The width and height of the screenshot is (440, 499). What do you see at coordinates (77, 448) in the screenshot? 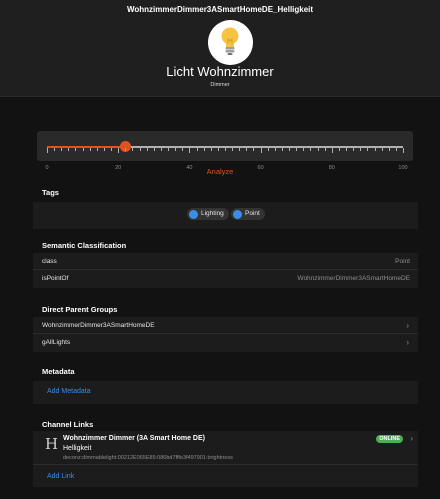
I see `channel-name: Helligkeit` at bounding box center [77, 448].